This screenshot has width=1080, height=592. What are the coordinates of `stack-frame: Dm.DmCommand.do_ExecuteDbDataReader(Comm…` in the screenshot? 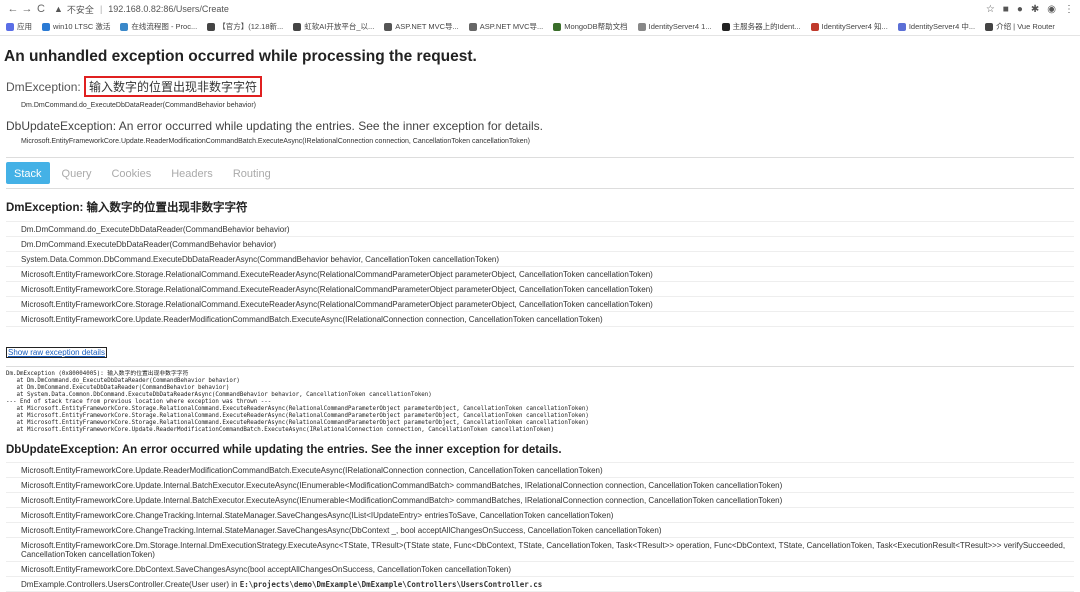 It's located at (540, 229).